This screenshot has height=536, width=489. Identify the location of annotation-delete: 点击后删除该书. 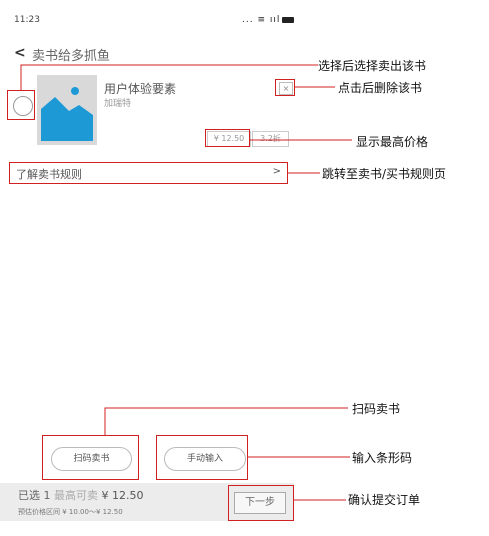
(380, 88).